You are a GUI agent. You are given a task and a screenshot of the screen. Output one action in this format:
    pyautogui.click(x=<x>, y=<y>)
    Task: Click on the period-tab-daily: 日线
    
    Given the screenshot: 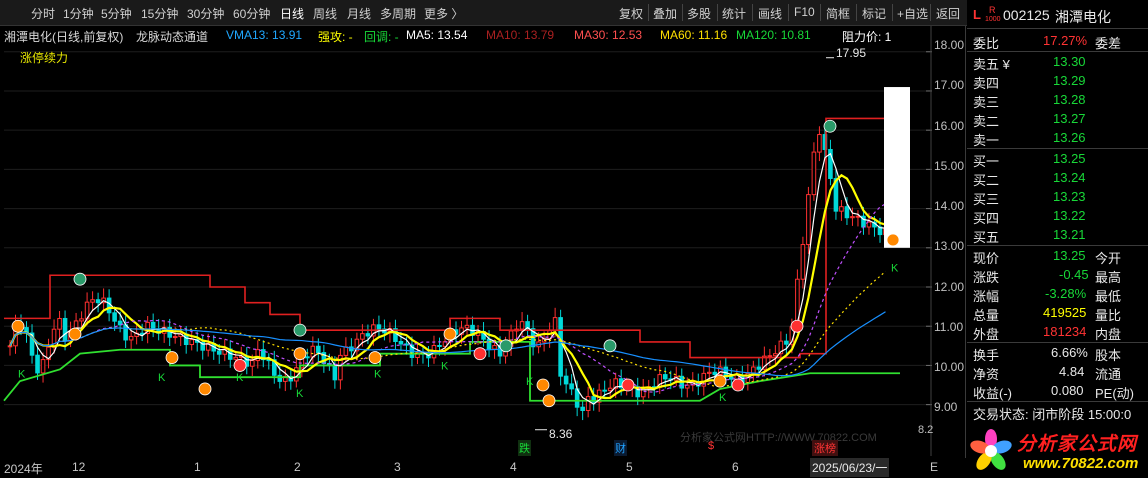 What is the action you would take?
    pyautogui.click(x=292, y=13)
    